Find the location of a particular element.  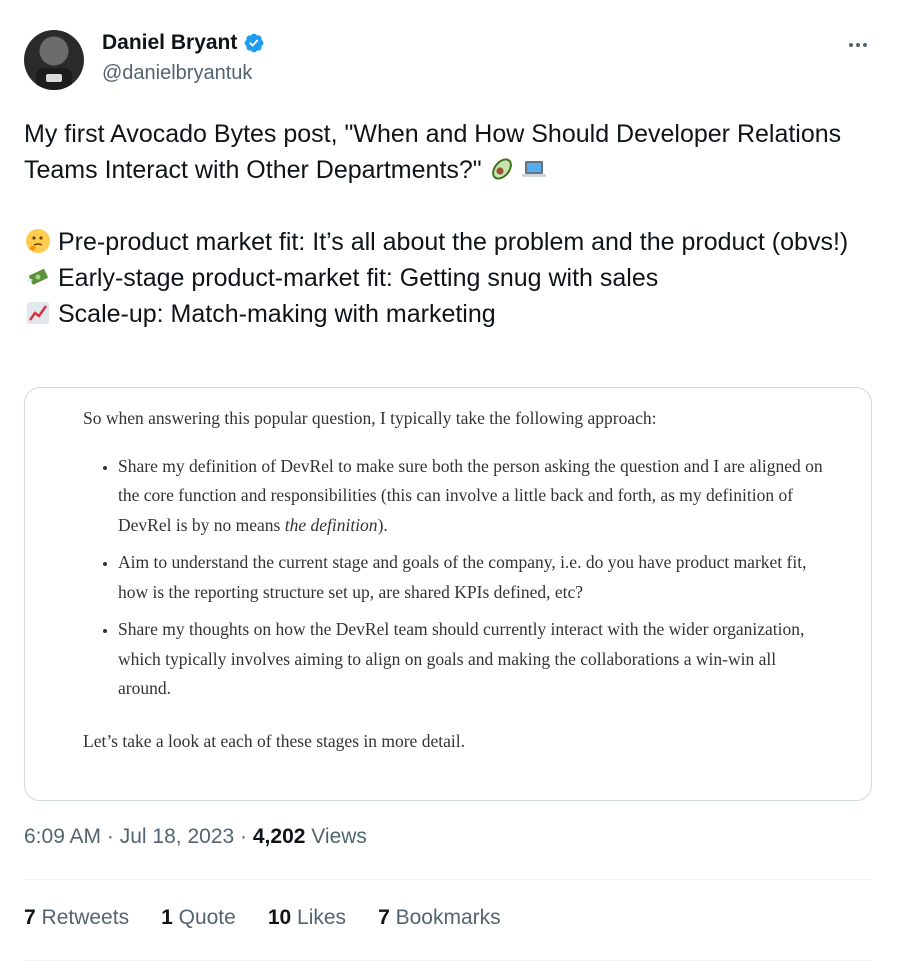

bookmarks-stat: 7 Bookmarks is located at coordinates (439, 918).